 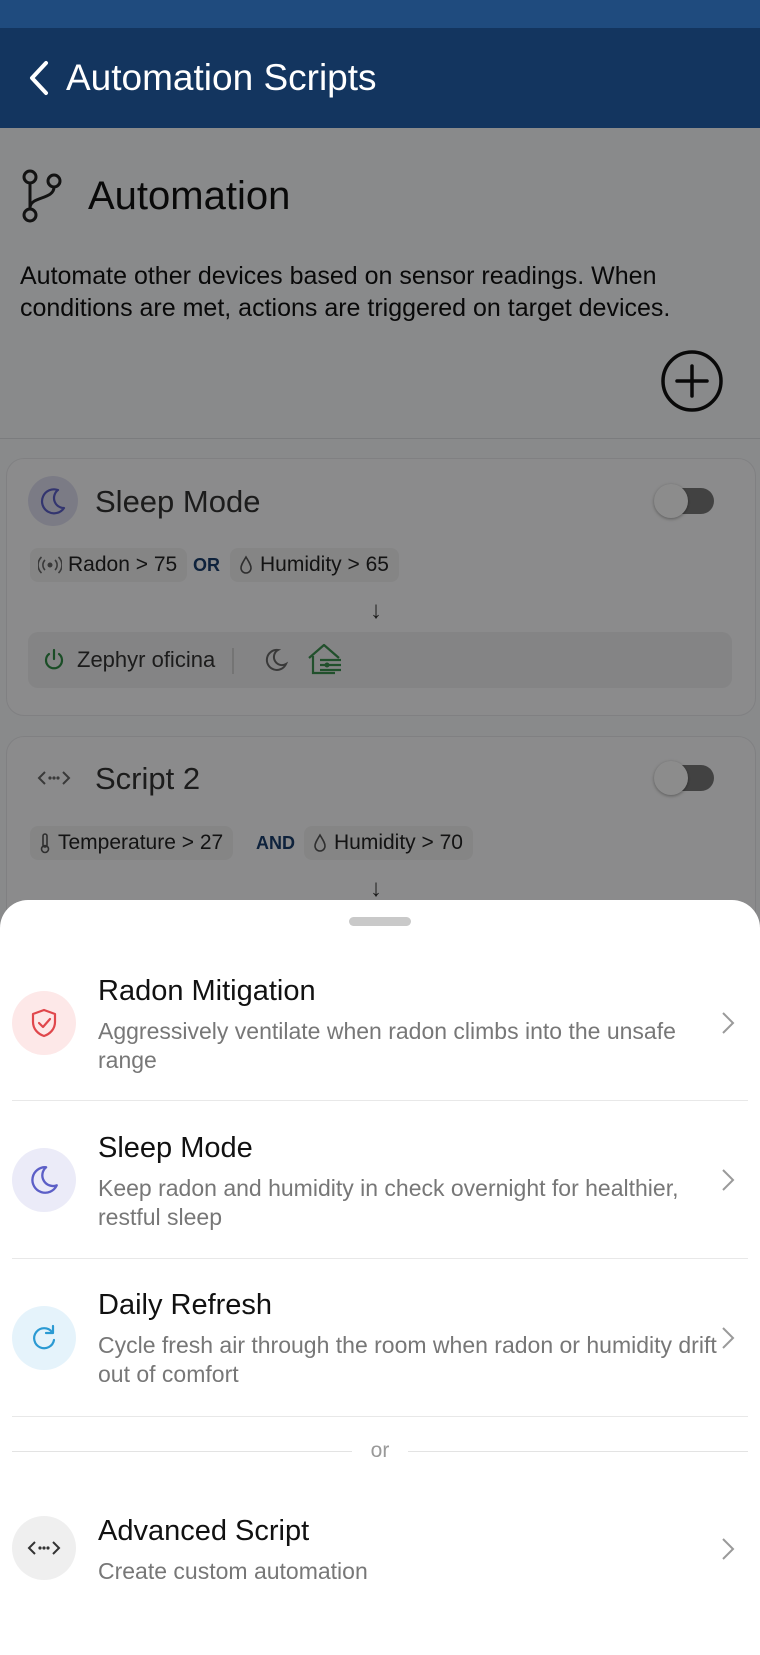 What do you see at coordinates (204, 1531) in the screenshot?
I see `option-title: Advanced Script` at bounding box center [204, 1531].